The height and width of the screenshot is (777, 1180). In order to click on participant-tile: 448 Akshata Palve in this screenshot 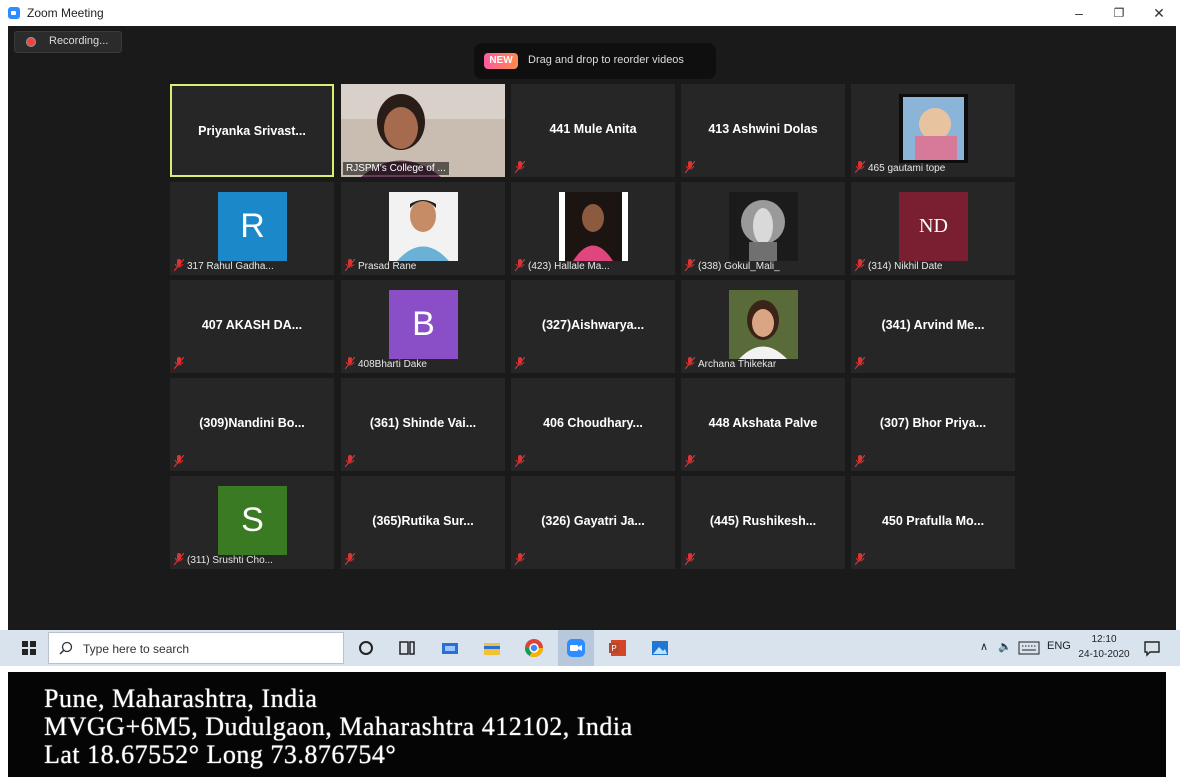, I will do `click(763, 424)`.